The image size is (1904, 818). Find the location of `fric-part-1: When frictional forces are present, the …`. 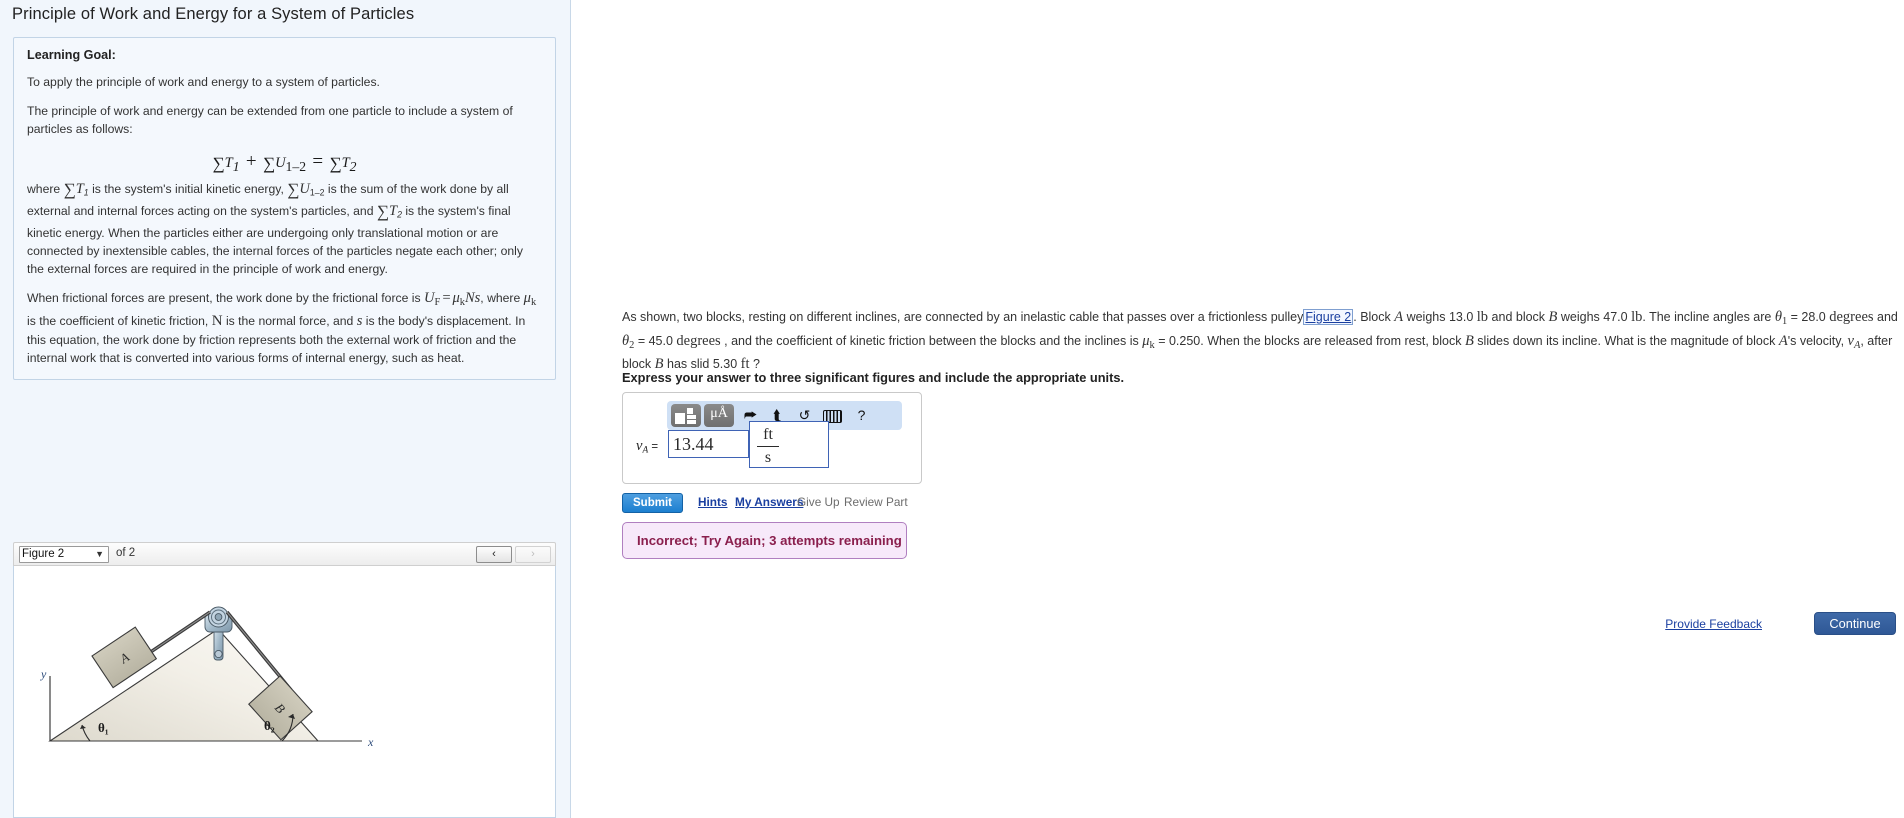

fric-part-1: When frictional forces are present, the … is located at coordinates (225, 298).